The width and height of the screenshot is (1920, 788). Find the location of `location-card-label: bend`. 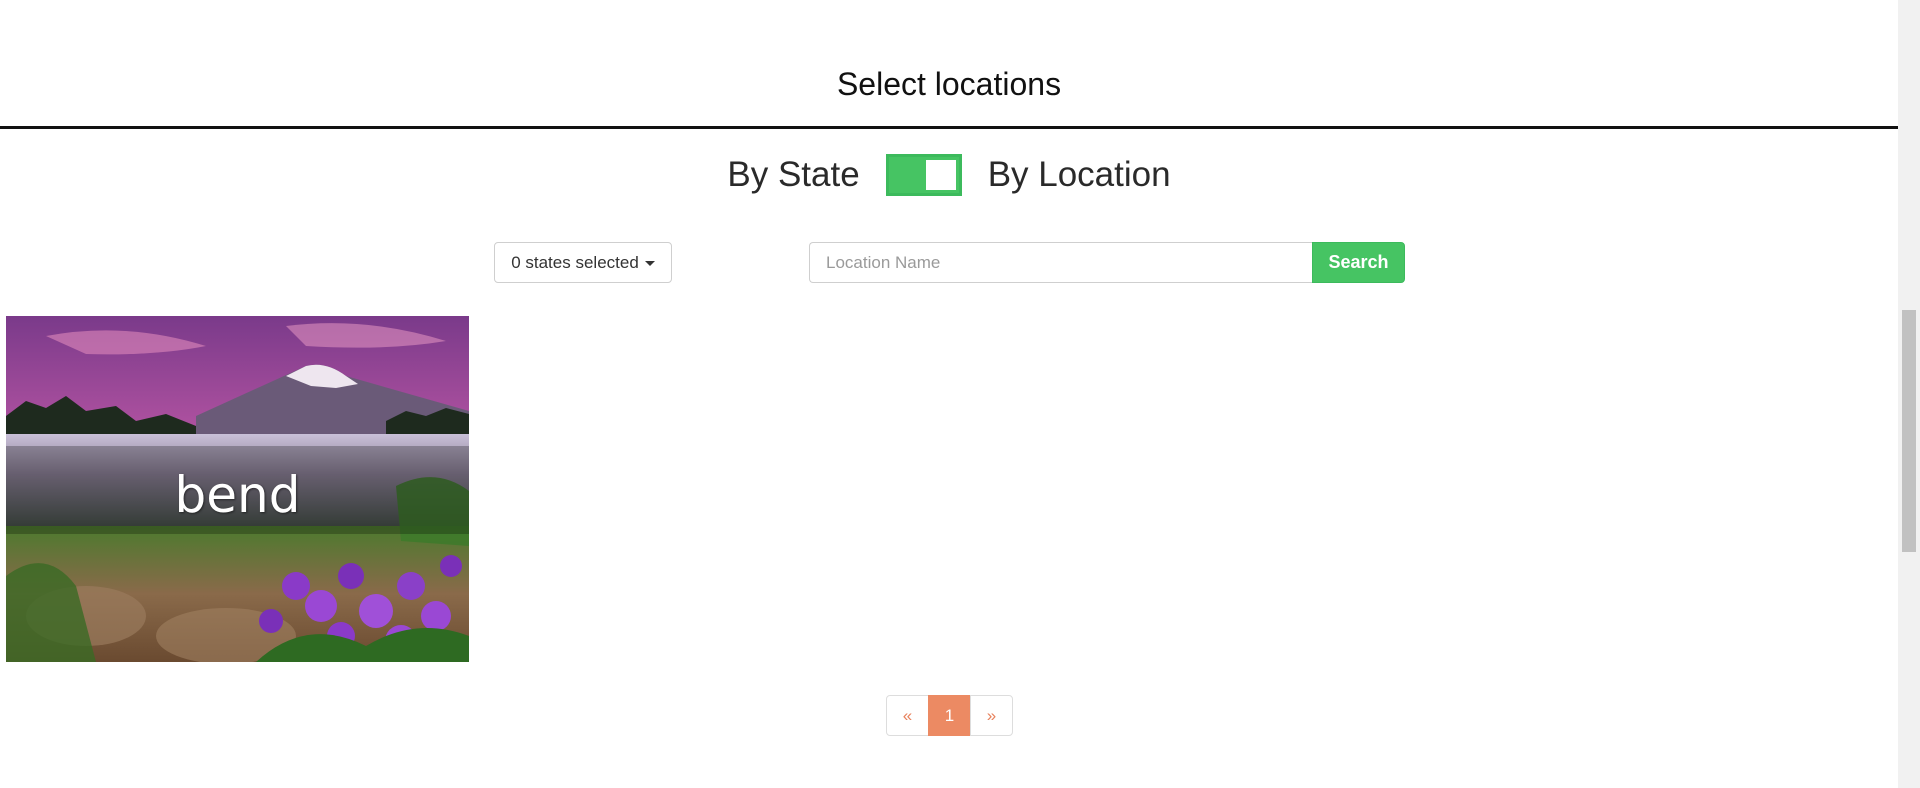

location-card-label: bend is located at coordinates (237, 495).